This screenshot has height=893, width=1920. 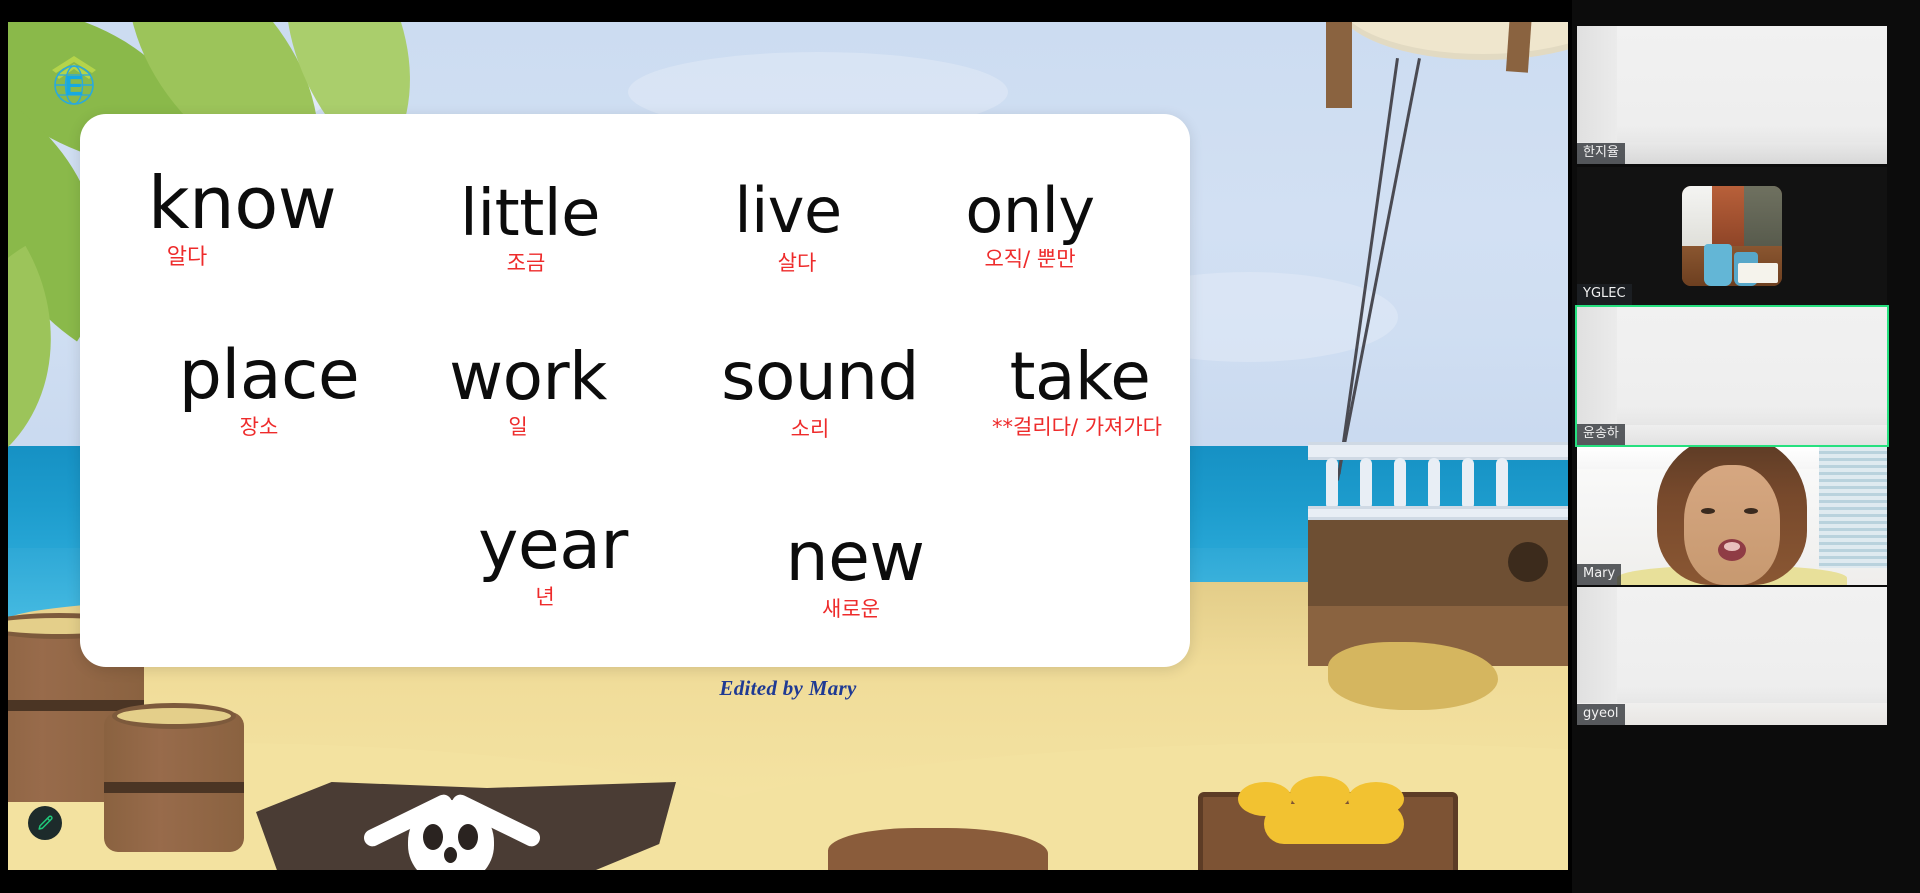 I want to click on participant-name-badge: 한지율, so click(x=1601, y=153).